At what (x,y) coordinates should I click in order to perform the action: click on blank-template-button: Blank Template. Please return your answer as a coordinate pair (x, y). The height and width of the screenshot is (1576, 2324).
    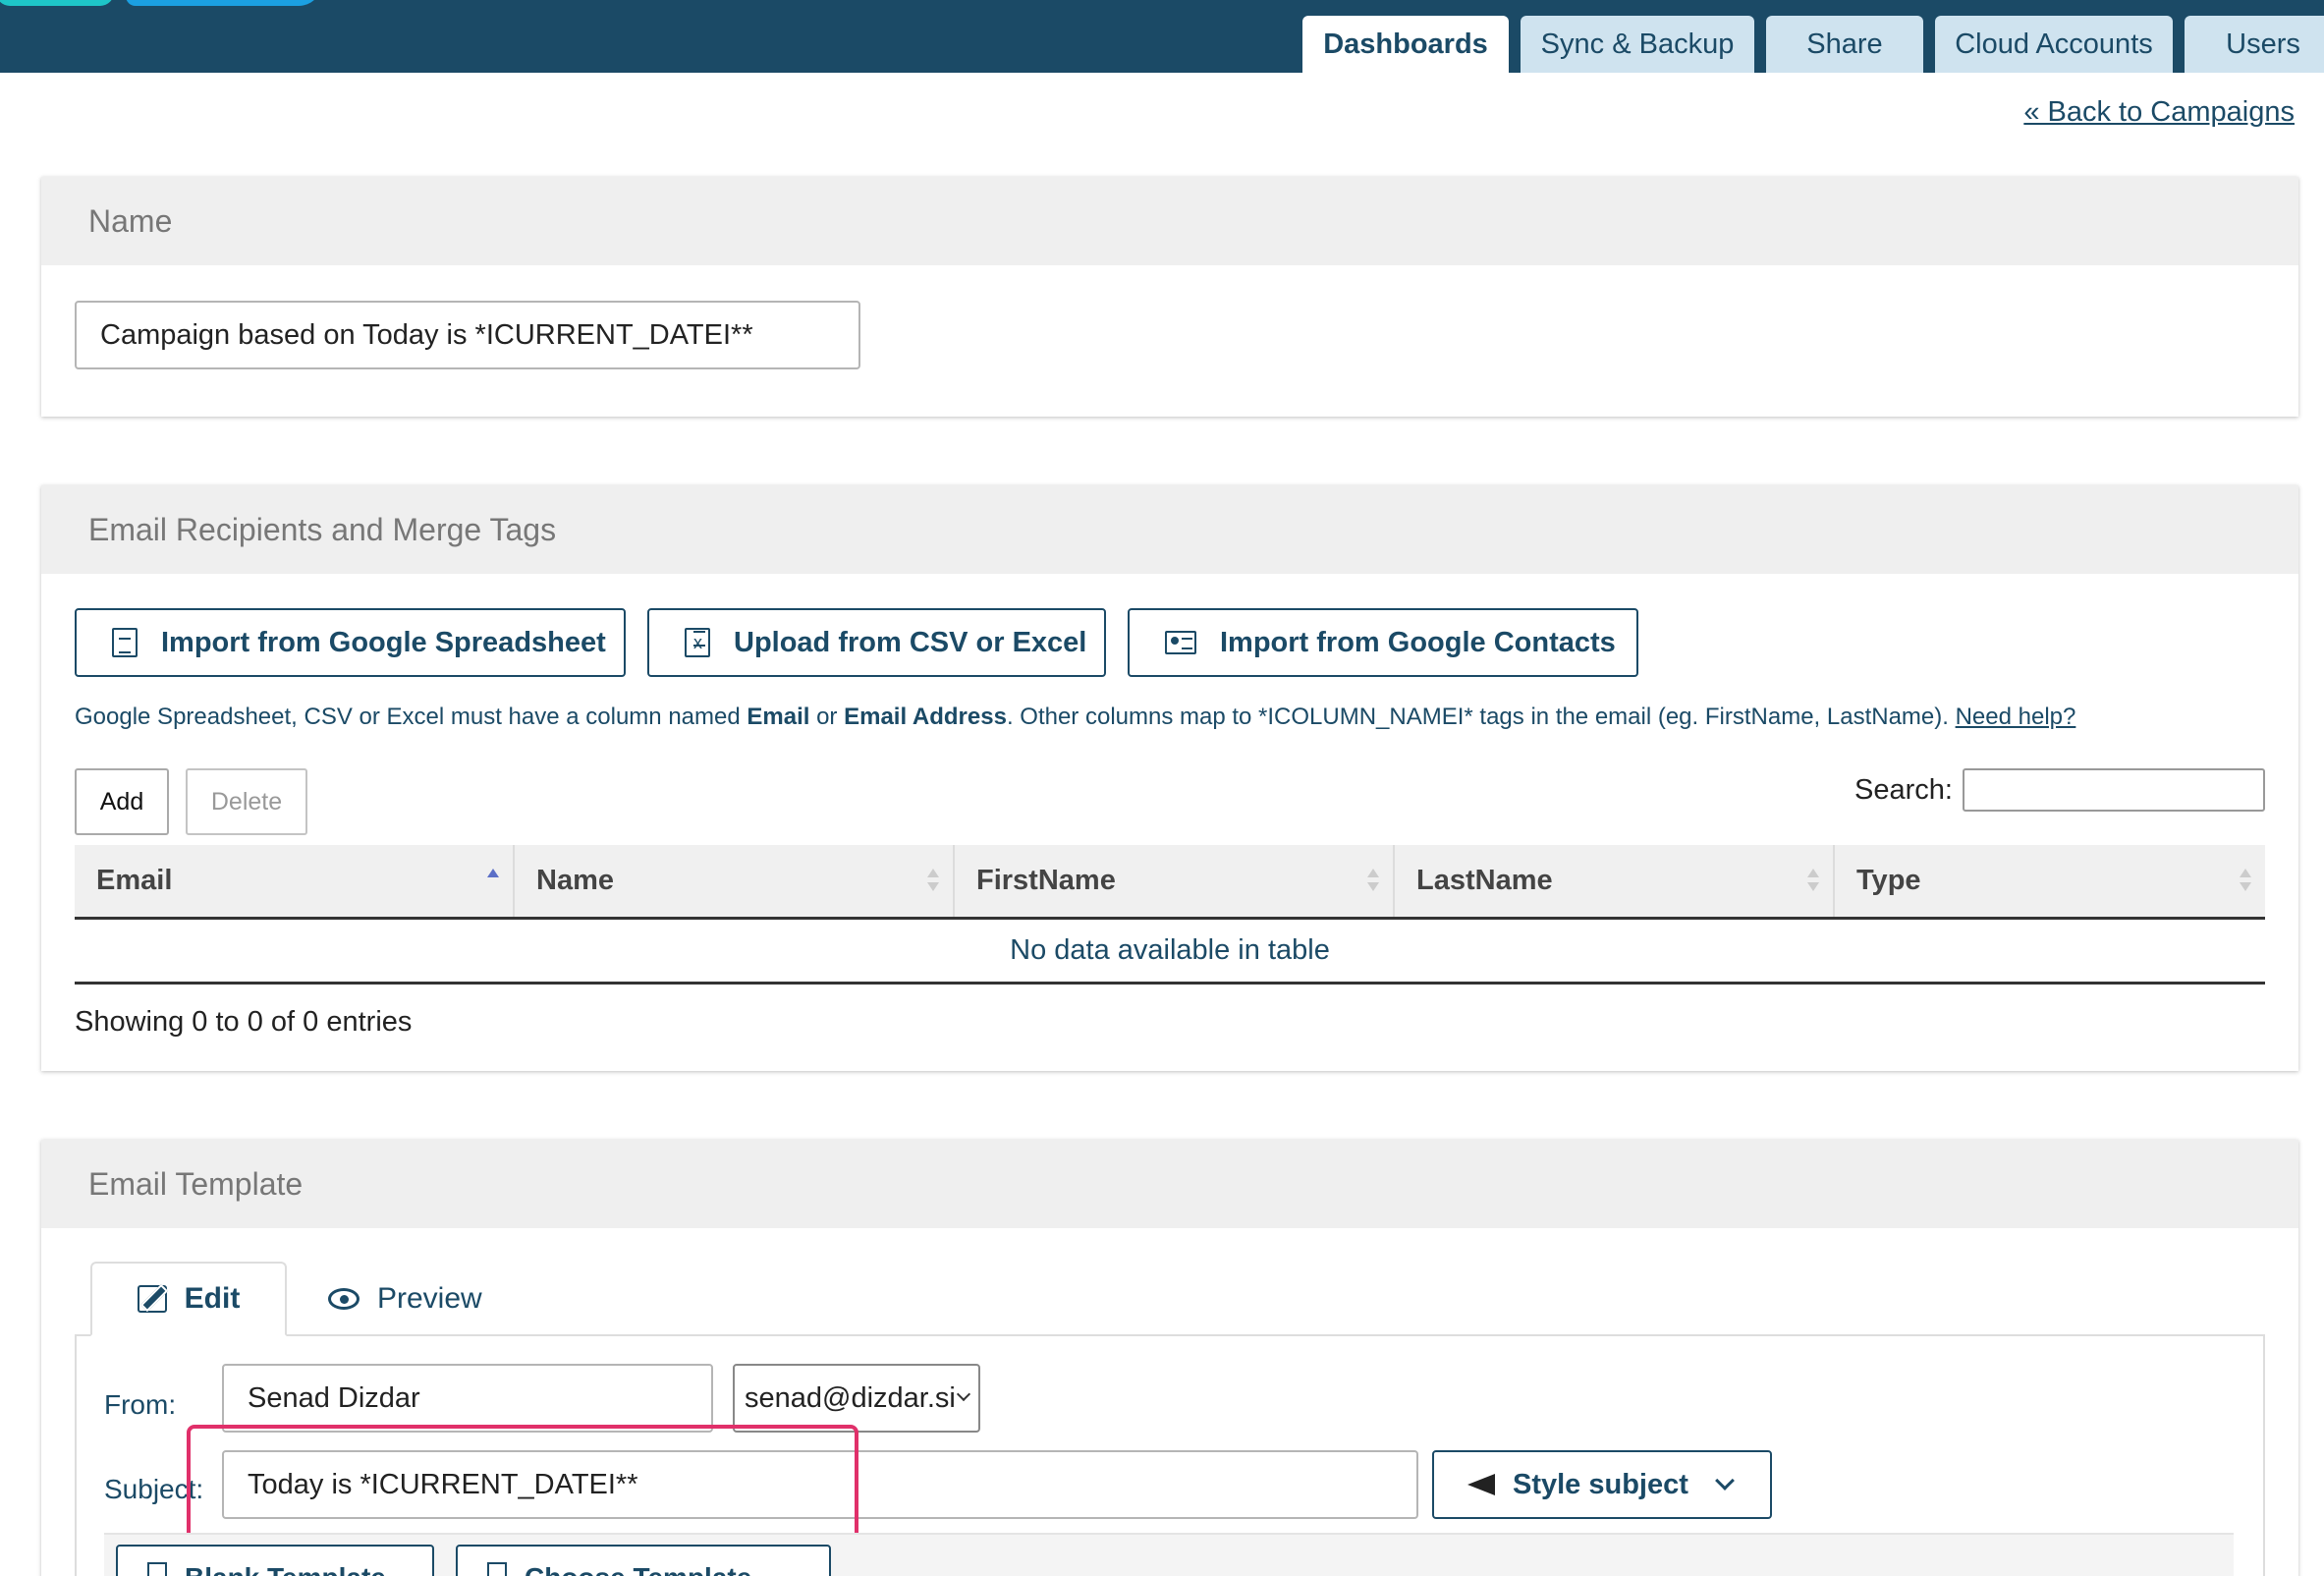
    Looking at the image, I should click on (275, 1560).